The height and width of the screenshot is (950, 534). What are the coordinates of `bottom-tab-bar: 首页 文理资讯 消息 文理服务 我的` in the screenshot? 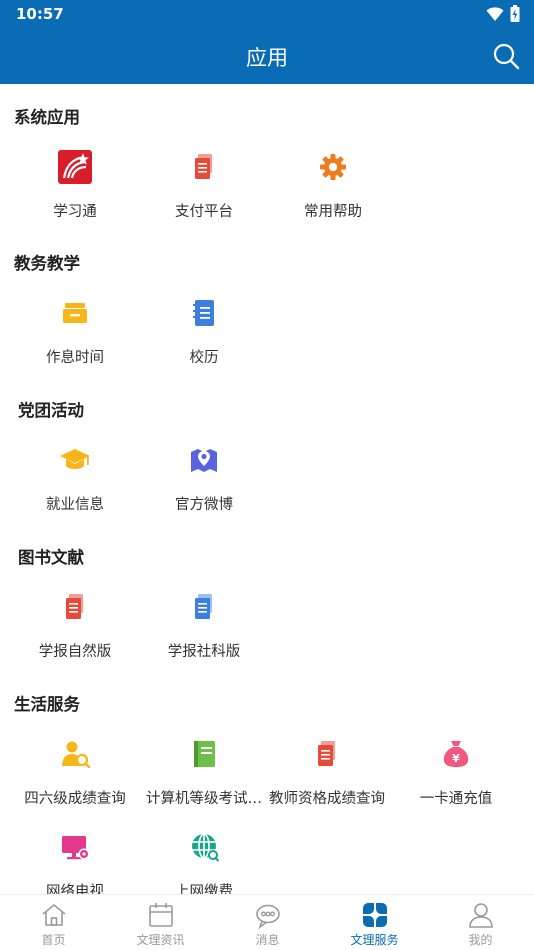 It's located at (267, 922).